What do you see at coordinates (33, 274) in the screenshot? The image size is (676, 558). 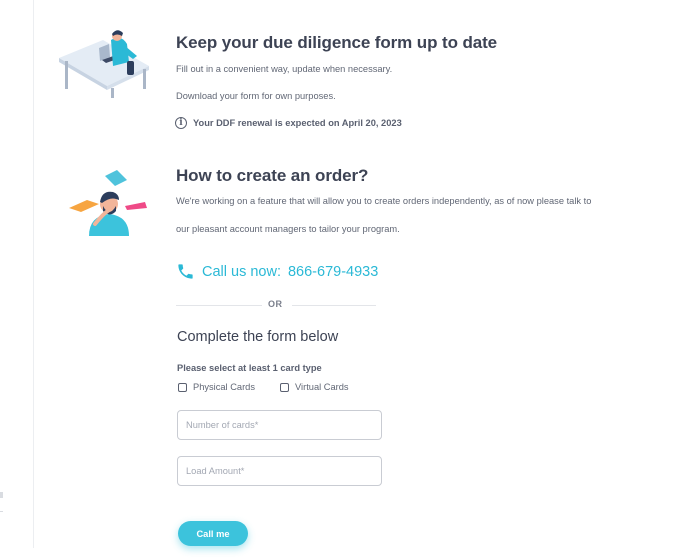 I see `left-panel-border` at bounding box center [33, 274].